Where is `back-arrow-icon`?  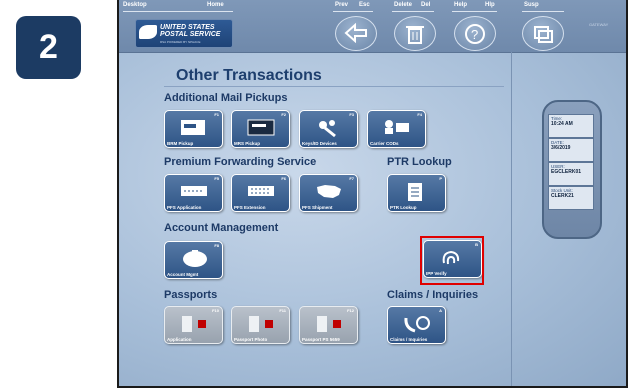 back-arrow-icon is located at coordinates (355, 33).